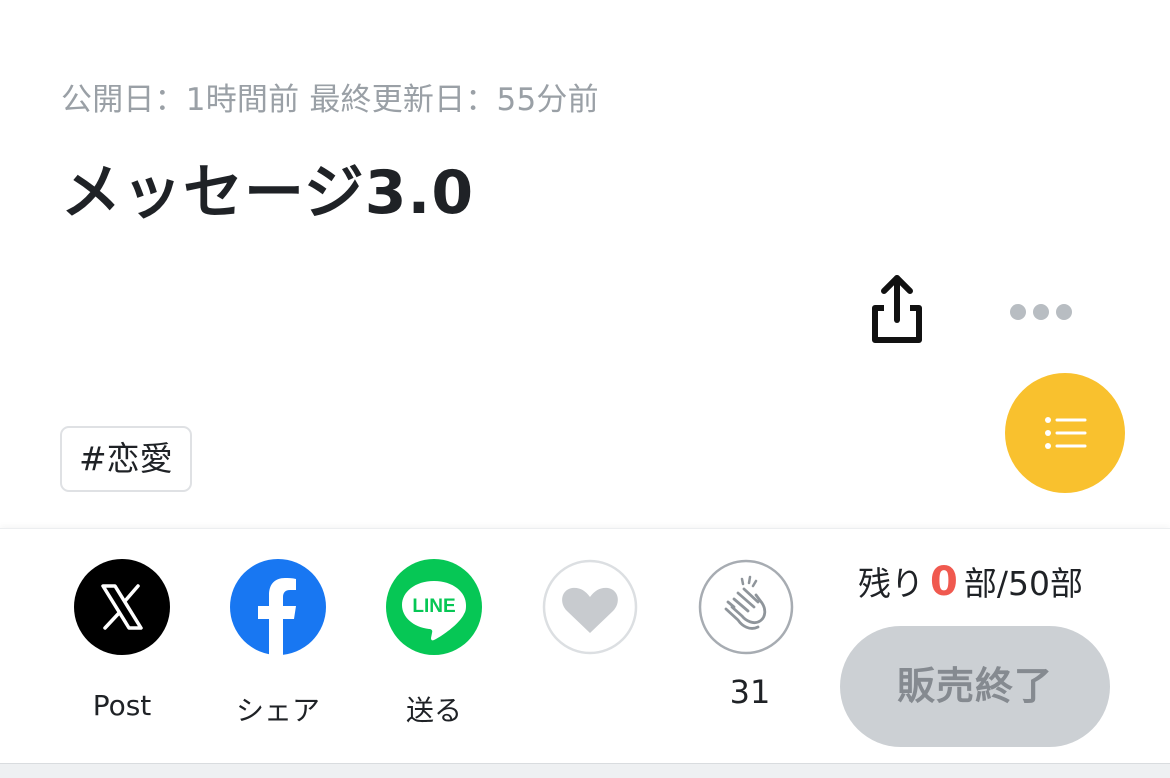 Image resolution: width=1170 pixels, height=778 pixels. I want to click on remaining-prefix: 残り, so click(891, 583).